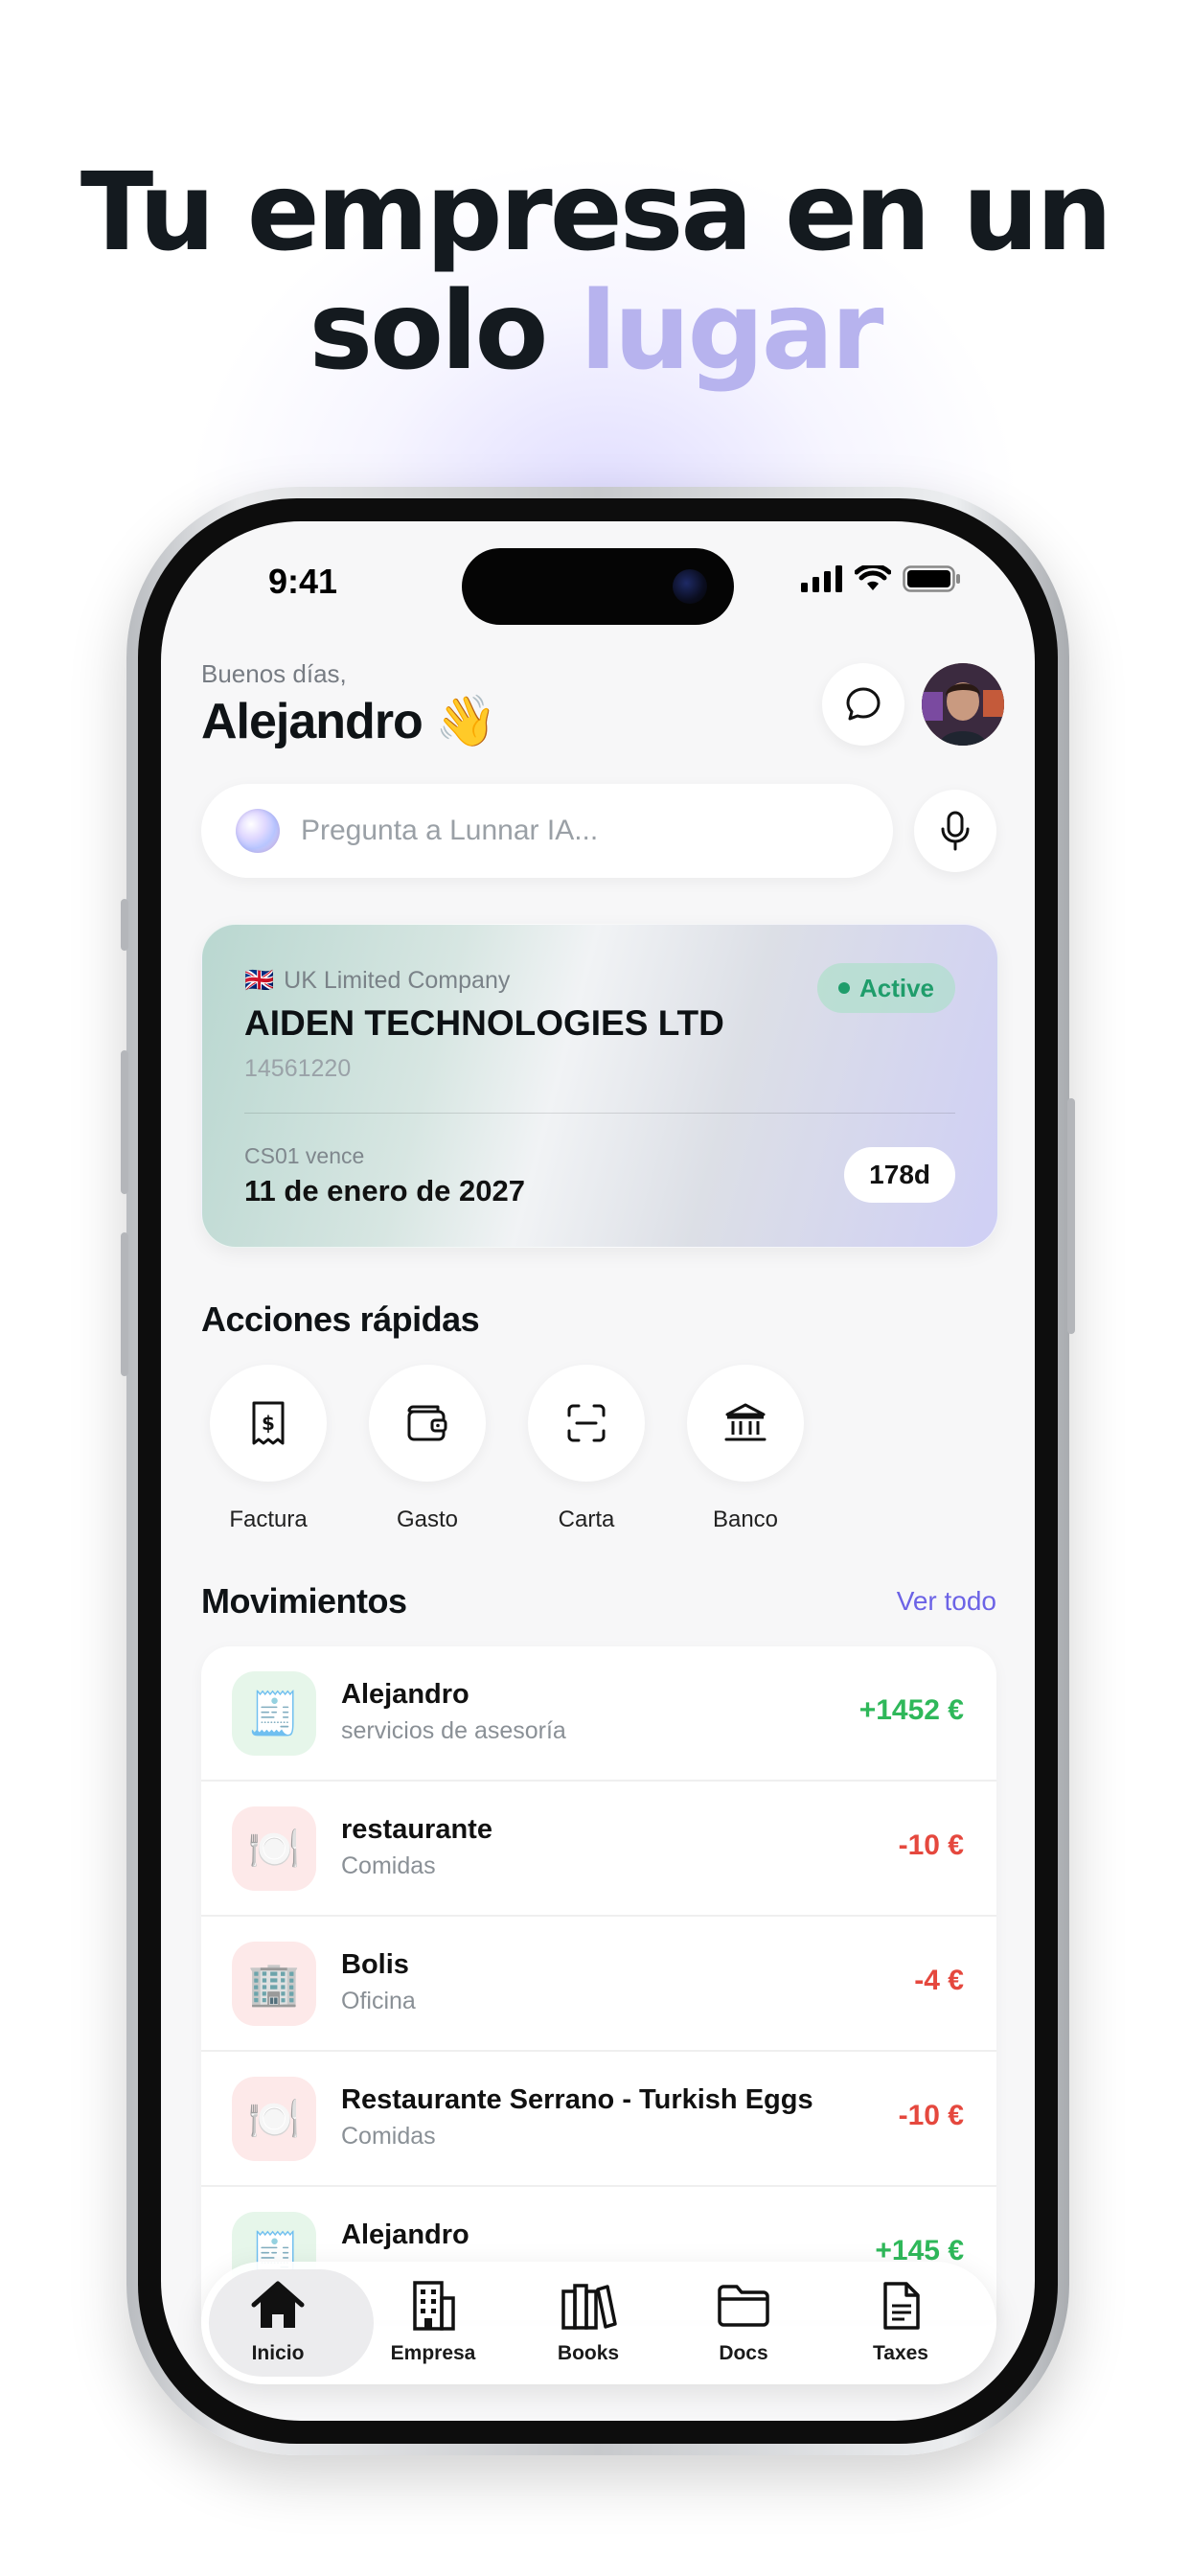 The width and height of the screenshot is (1190, 2576). I want to click on chat-bubble-icon, so click(864, 704).